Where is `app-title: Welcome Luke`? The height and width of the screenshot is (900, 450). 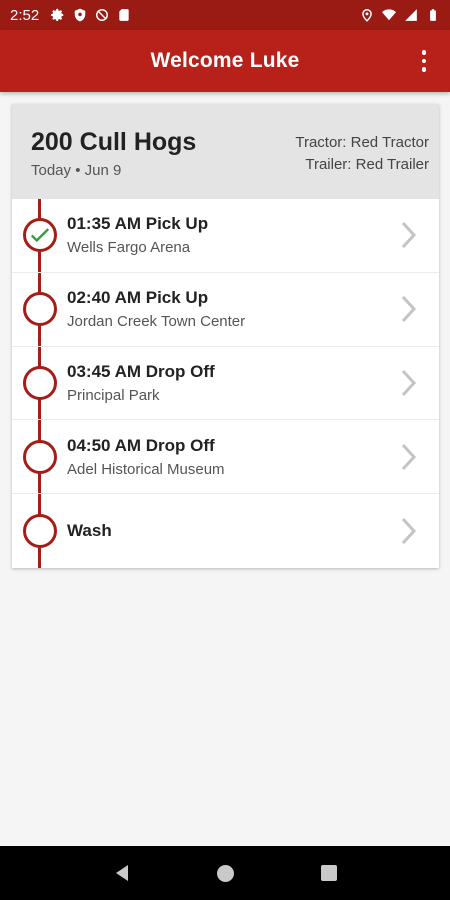
app-title: Welcome Luke is located at coordinates (225, 60).